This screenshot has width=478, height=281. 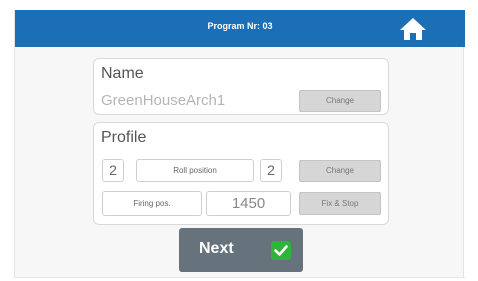 I want to click on name-title: Name, so click(x=122, y=73).